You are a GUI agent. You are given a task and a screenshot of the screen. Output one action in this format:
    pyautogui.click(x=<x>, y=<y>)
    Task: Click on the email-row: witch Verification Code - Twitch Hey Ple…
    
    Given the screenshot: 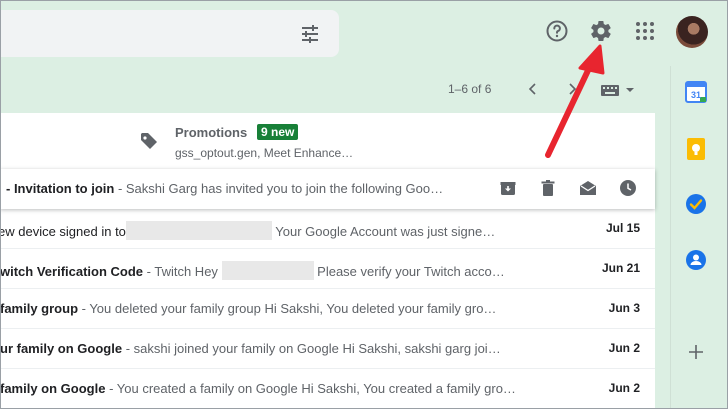 What is the action you would take?
    pyautogui.click(x=327, y=269)
    